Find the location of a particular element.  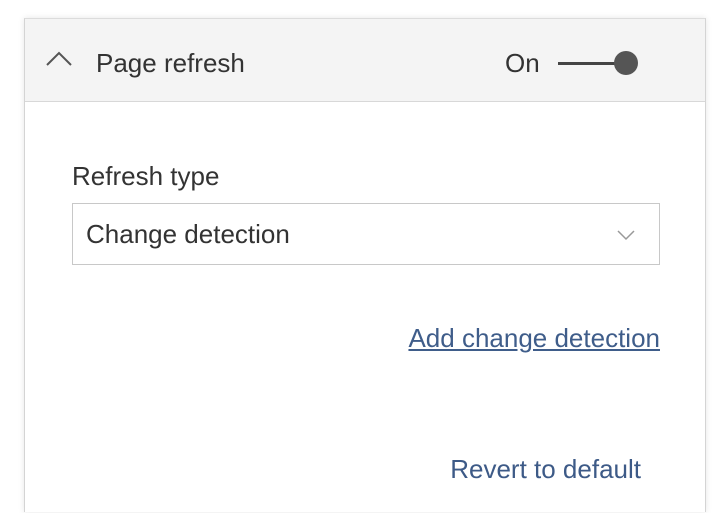

chevron-down-icon is located at coordinates (626, 235).